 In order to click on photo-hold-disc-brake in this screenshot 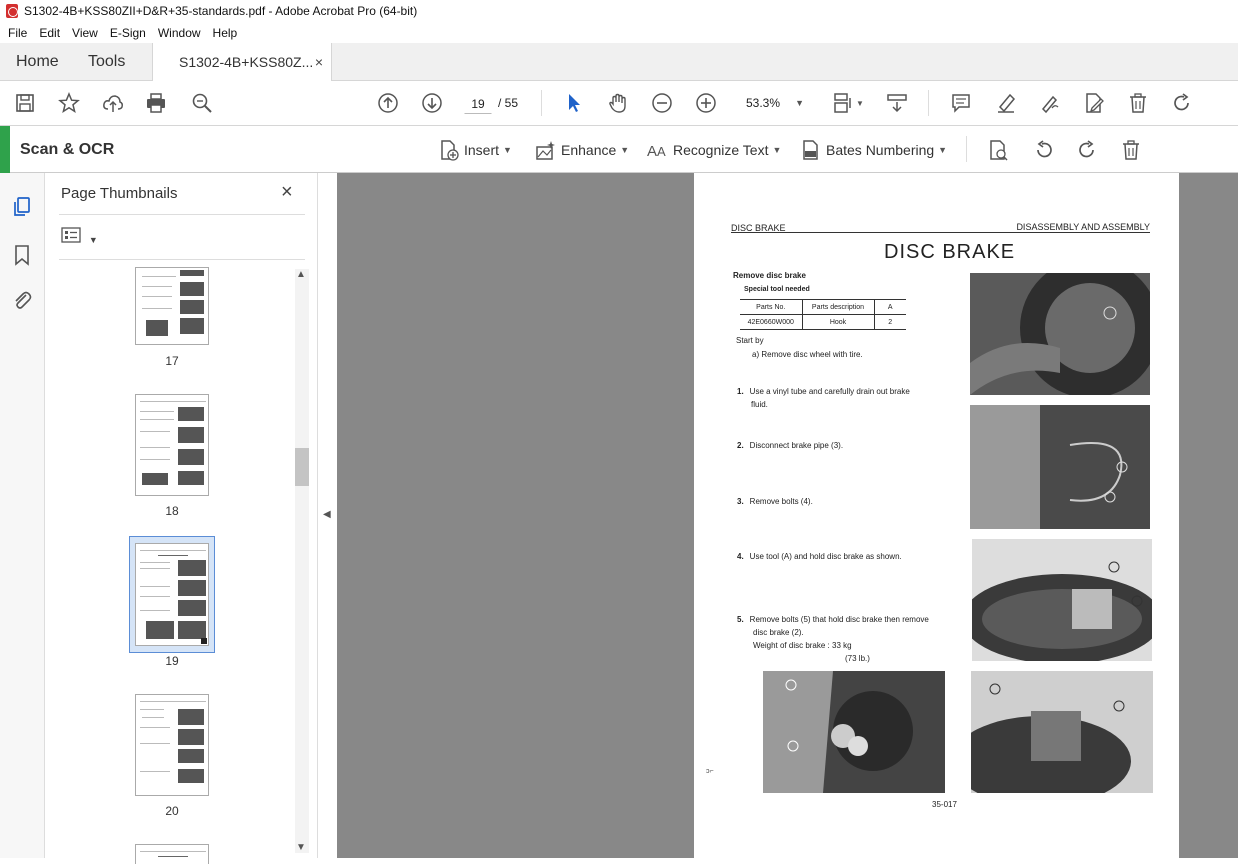, I will do `click(1062, 600)`.